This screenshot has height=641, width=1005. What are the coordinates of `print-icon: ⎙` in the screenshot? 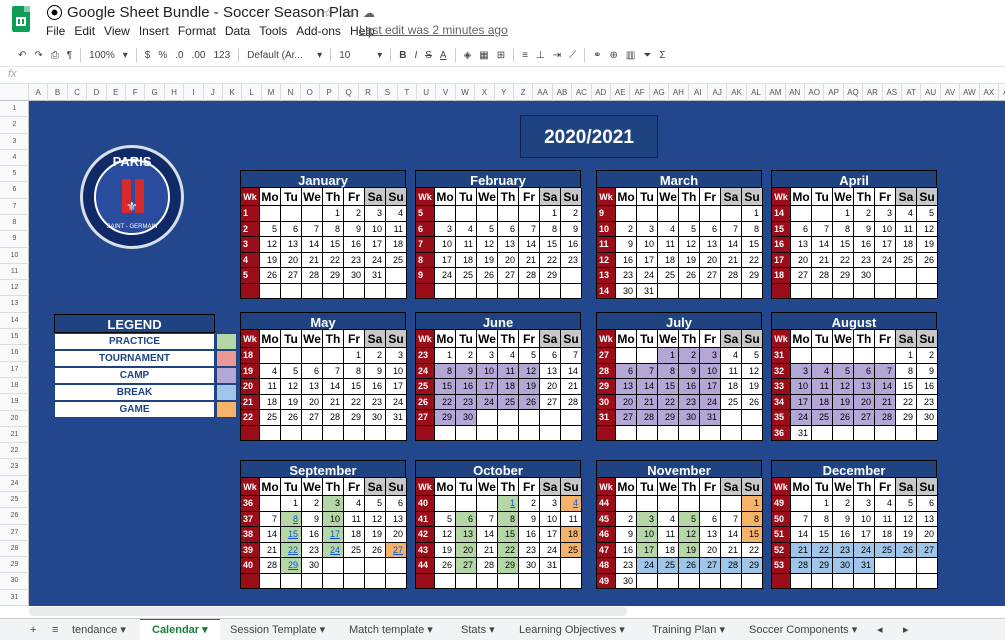 It's located at (55, 55).